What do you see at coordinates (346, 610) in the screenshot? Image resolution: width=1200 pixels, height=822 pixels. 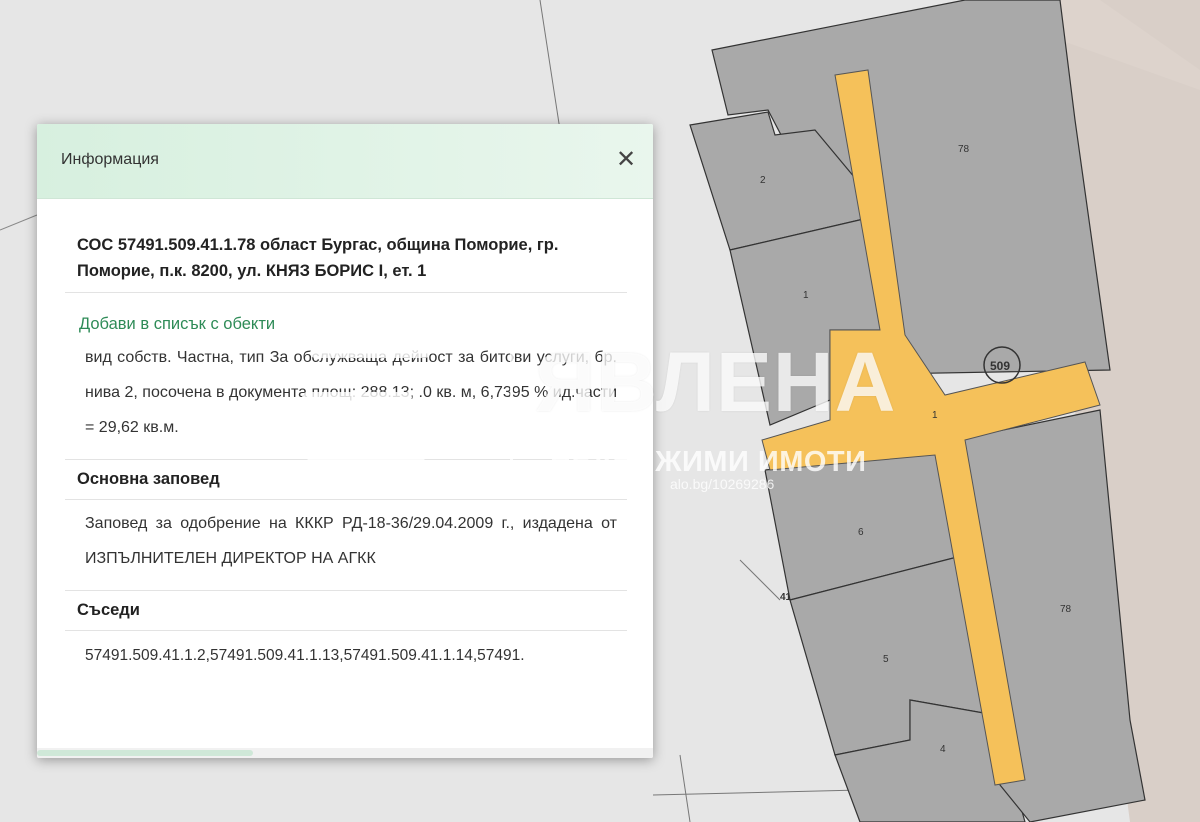 I see `neighbors-section-title: Съседи` at bounding box center [346, 610].